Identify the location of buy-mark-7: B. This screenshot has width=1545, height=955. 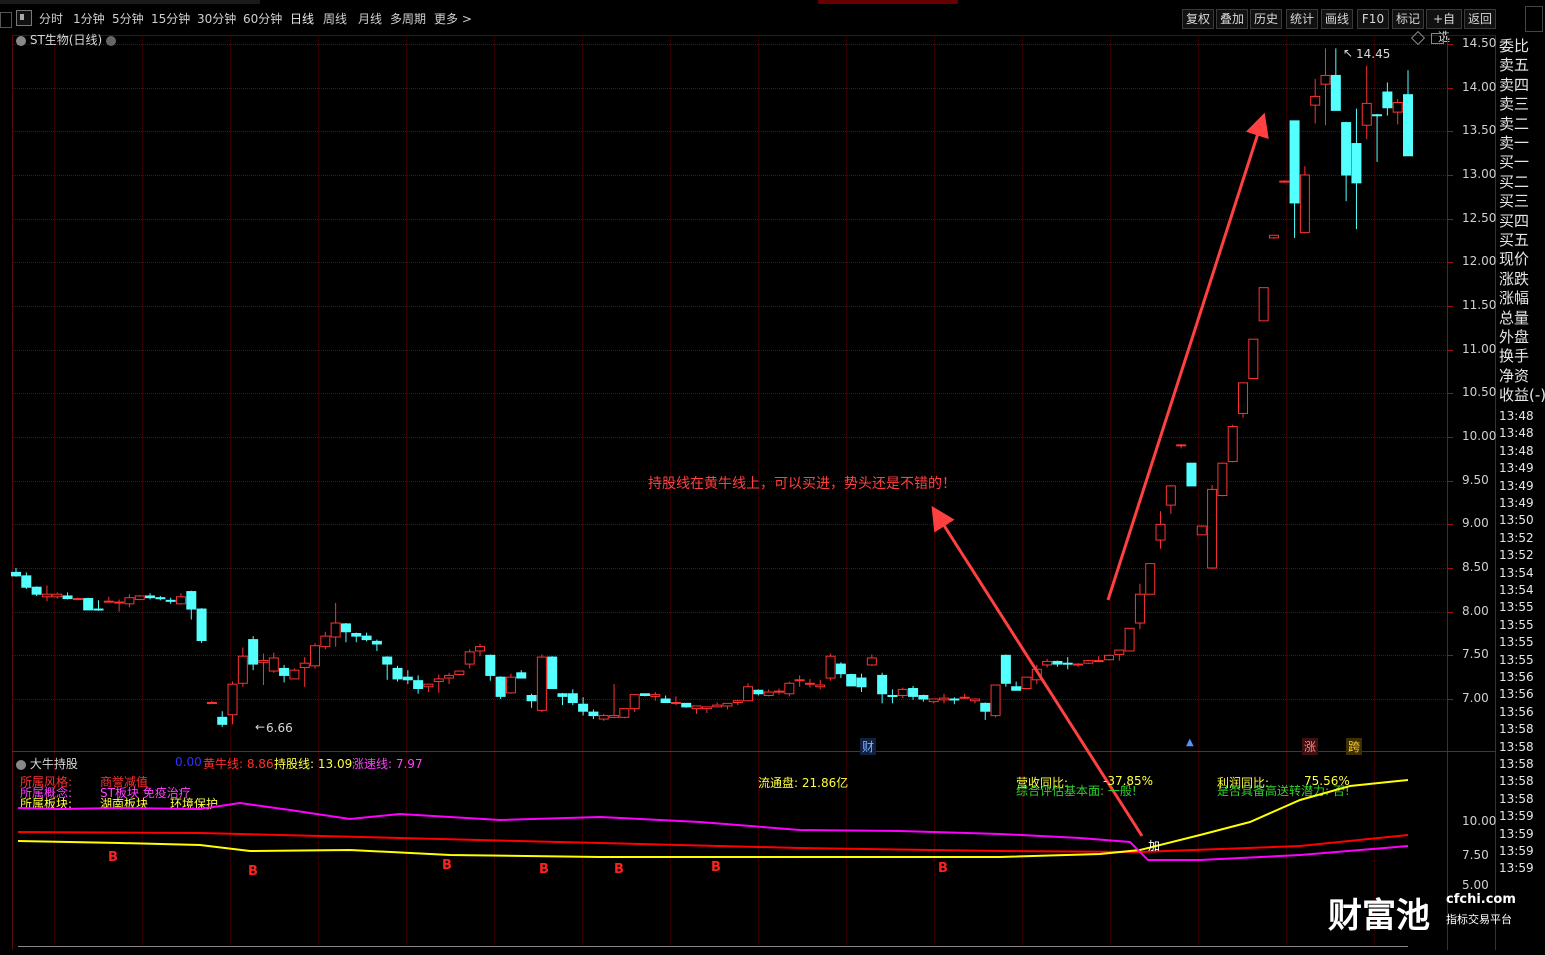
(943, 868).